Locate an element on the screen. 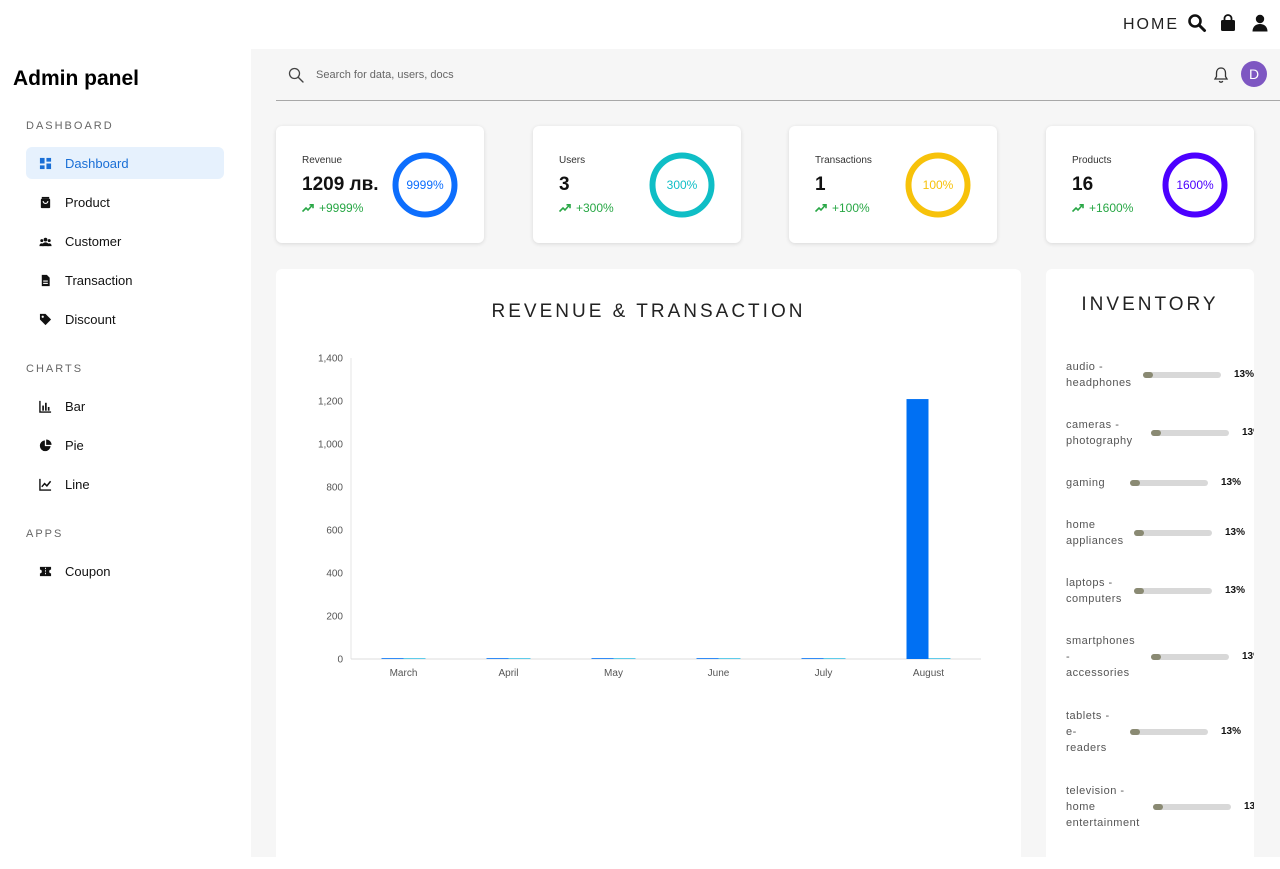 This screenshot has height=869, width=1280. bag-icon is located at coordinates (45, 202).